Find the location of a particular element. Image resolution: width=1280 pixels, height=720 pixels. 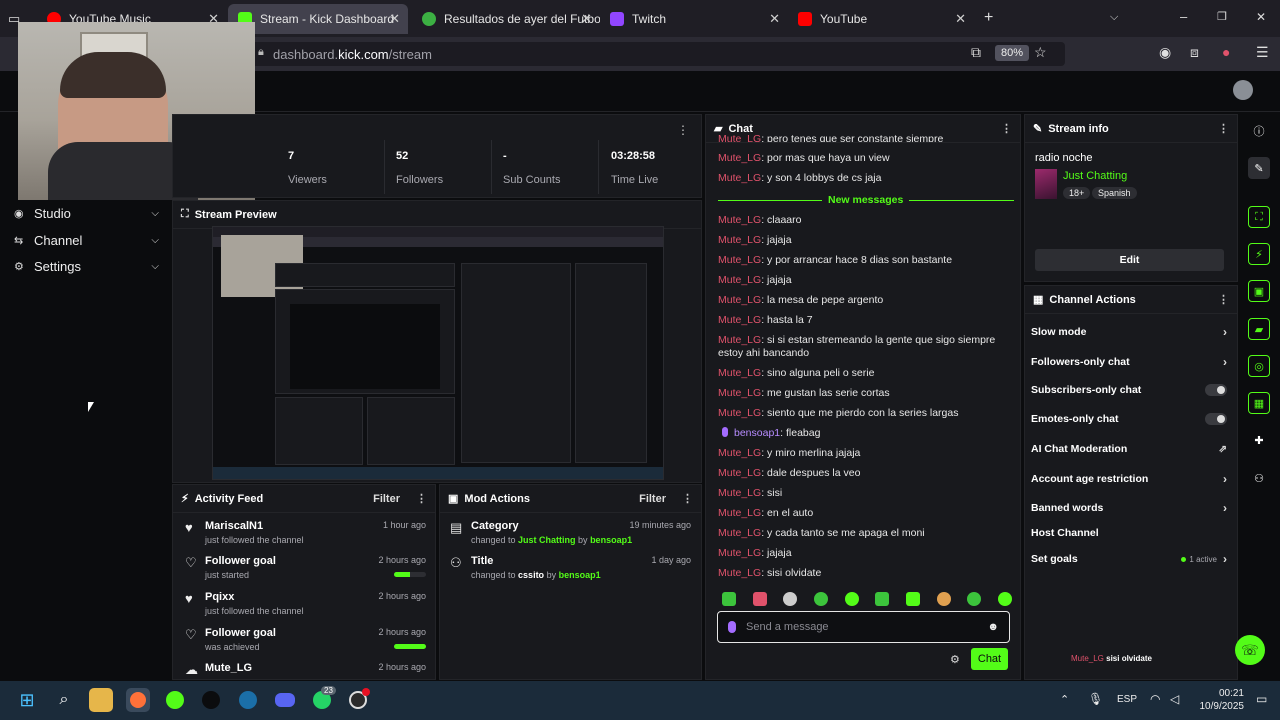

zoom-level: 80% is located at coordinates (1012, 53).